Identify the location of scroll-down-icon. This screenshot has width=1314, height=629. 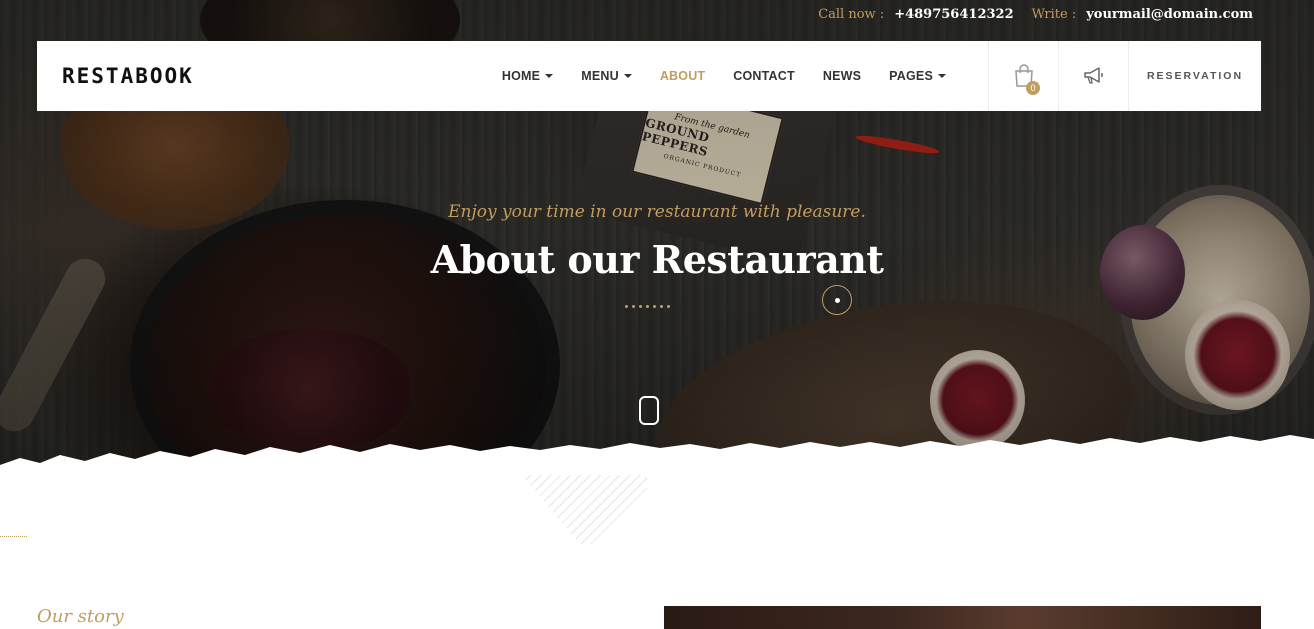
(649, 410).